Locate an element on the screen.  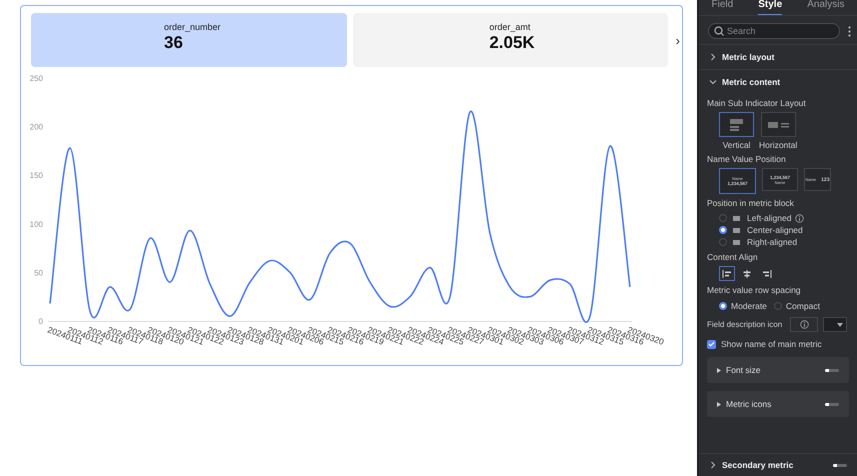
section-header: Secondary metric is located at coordinates (778, 464).